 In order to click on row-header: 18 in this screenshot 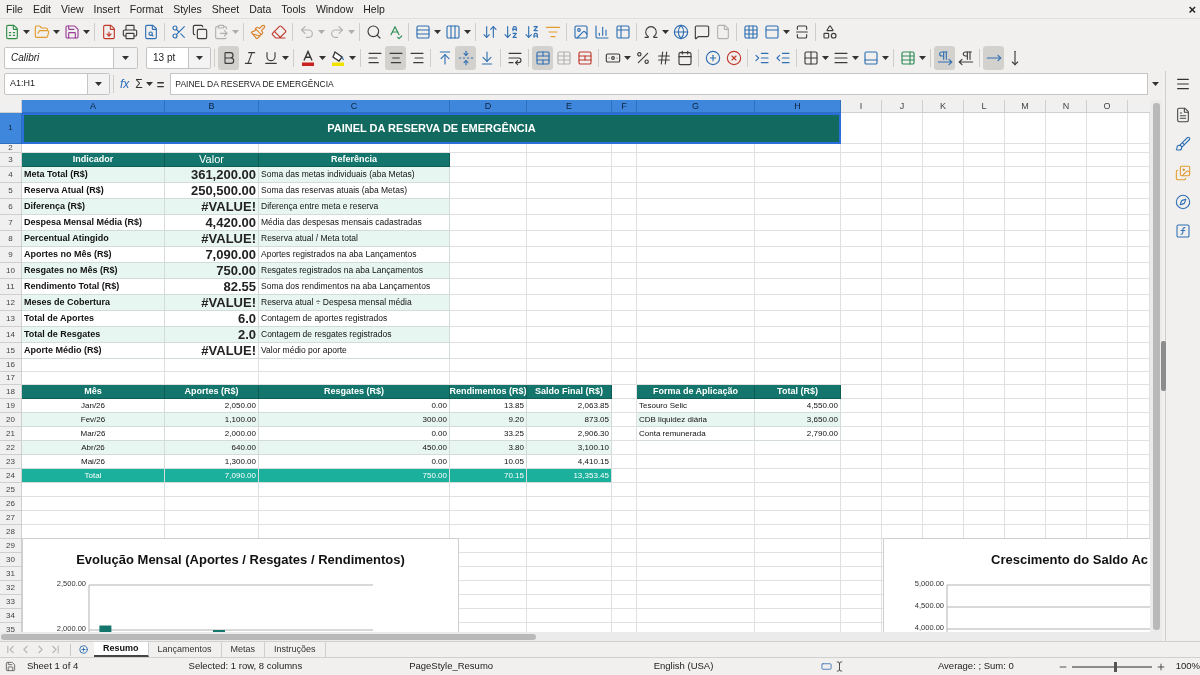, I will do `click(11, 392)`.